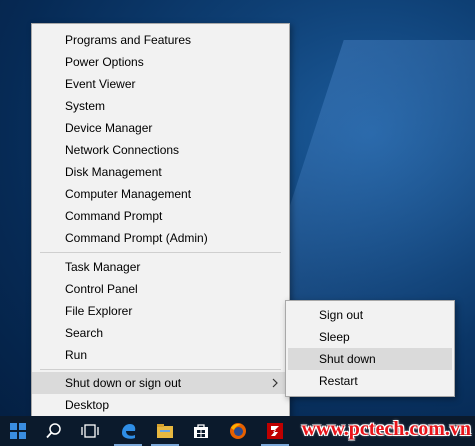  What do you see at coordinates (99, 311) in the screenshot?
I see `menu-item-label: File Explorer` at bounding box center [99, 311].